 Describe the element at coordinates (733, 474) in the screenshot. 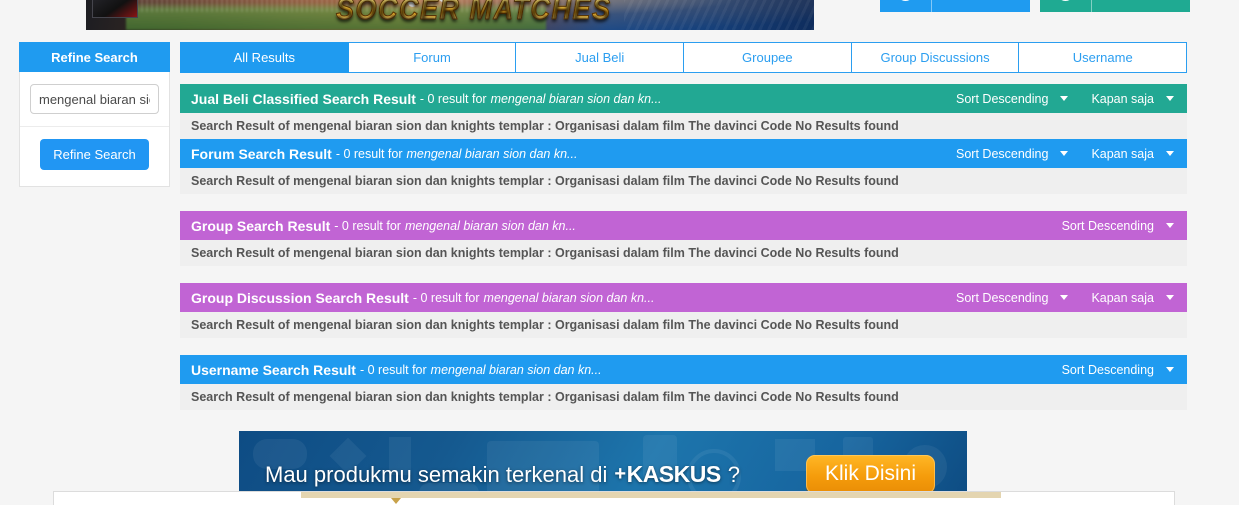

I see `ad-question-mark: ?` at that location.